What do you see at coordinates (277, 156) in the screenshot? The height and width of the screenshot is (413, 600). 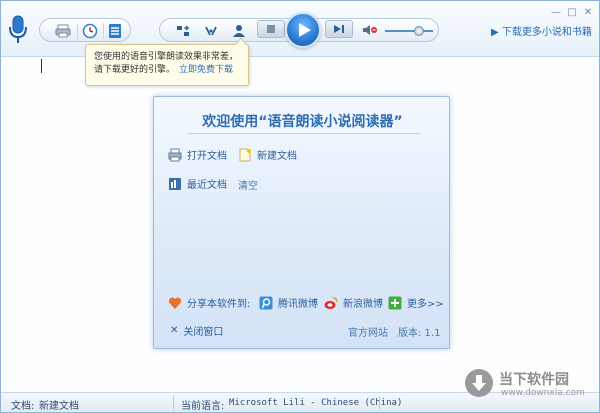 I see `new-document-label: 新建文档` at bounding box center [277, 156].